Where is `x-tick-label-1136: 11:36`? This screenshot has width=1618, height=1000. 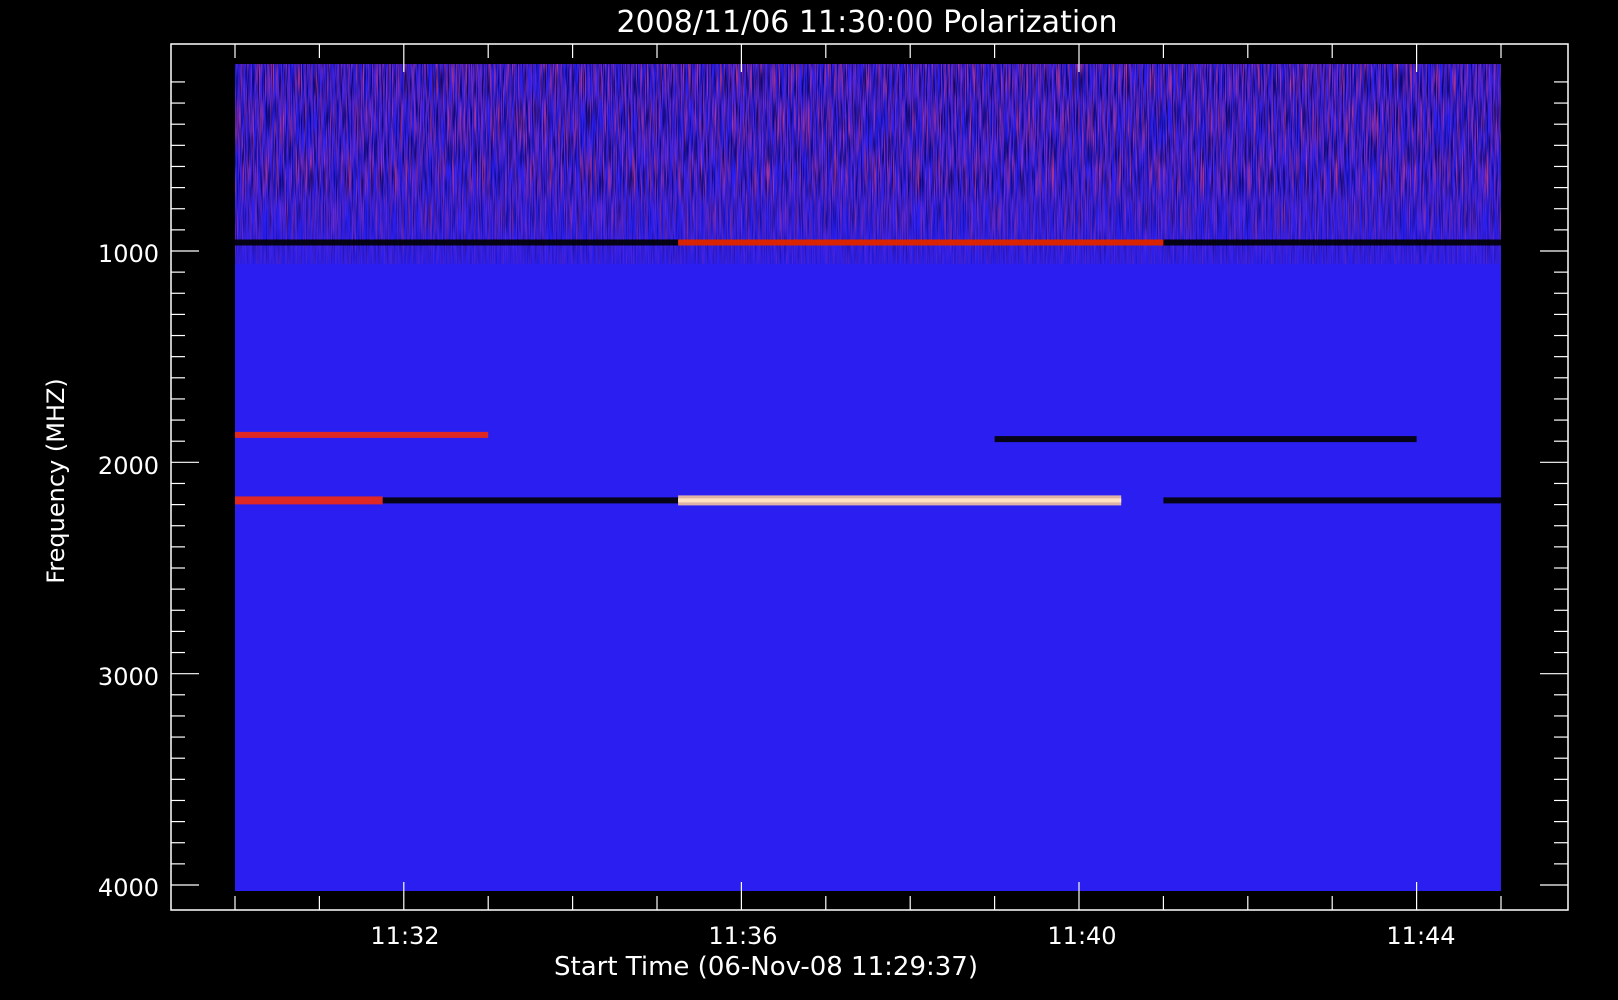 x-tick-label-1136: 11:36 is located at coordinates (742, 936).